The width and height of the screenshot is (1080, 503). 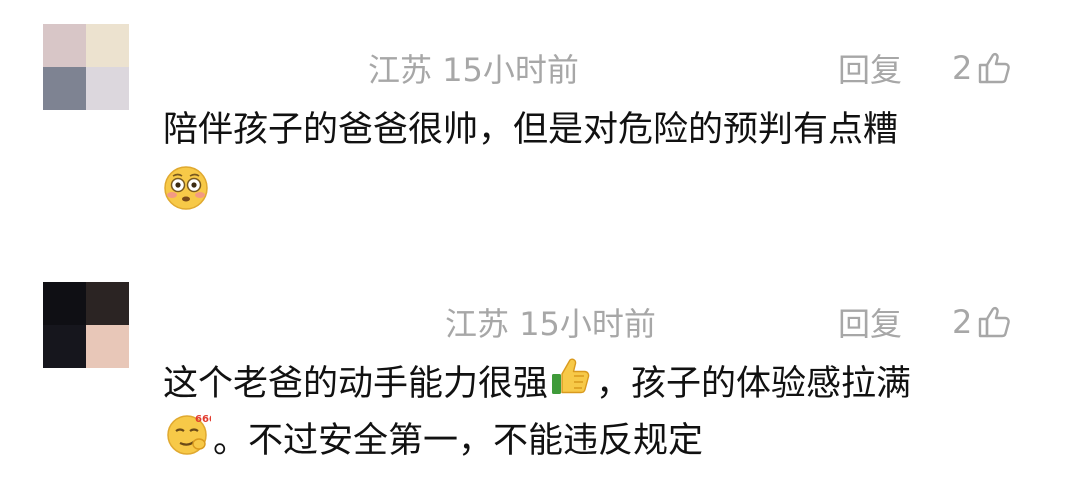 I want to click on comment-text: 陪伴孩子的爸爸很帅，但是对危险的预判有点糟, so click(x=531, y=130).